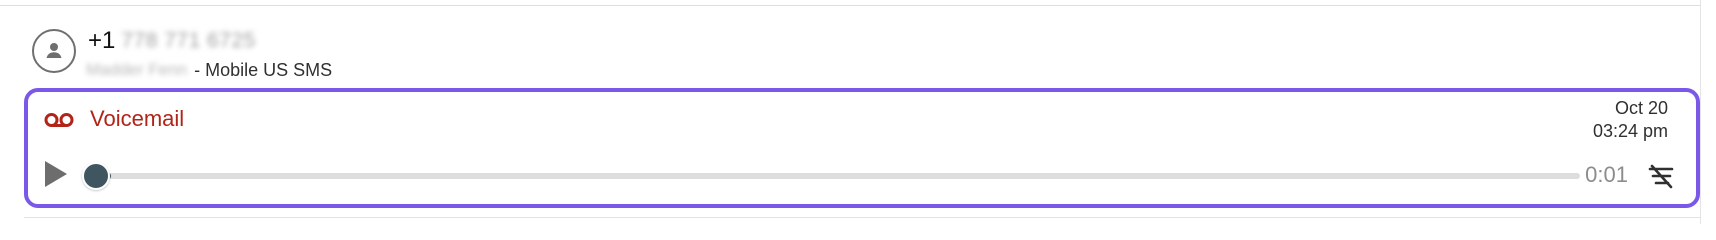 The image size is (1716, 240). Describe the element at coordinates (137, 69) in the screenshot. I see `redacted-contact-name: Madder Fenn` at that location.